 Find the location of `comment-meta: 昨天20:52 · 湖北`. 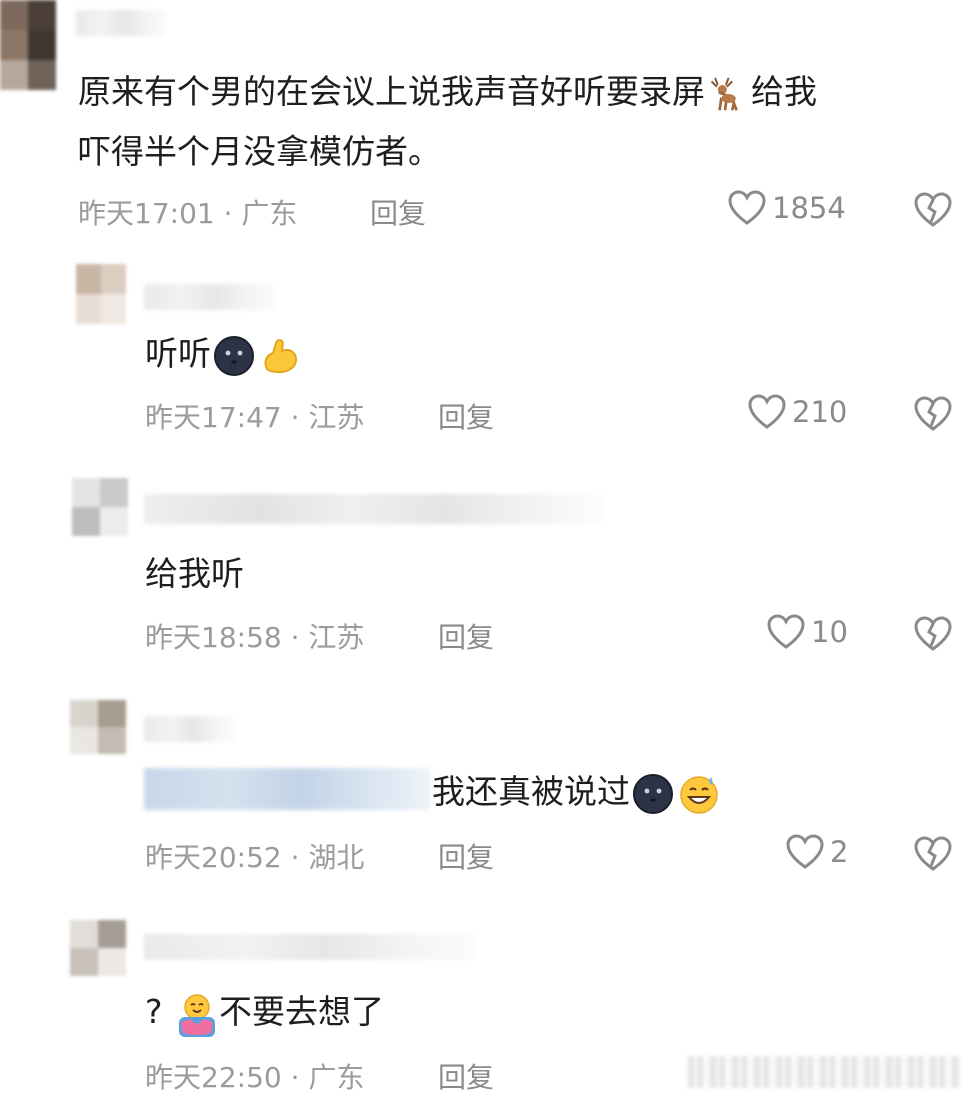

comment-meta: 昨天20:52 · 湖北 is located at coordinates (255, 857).